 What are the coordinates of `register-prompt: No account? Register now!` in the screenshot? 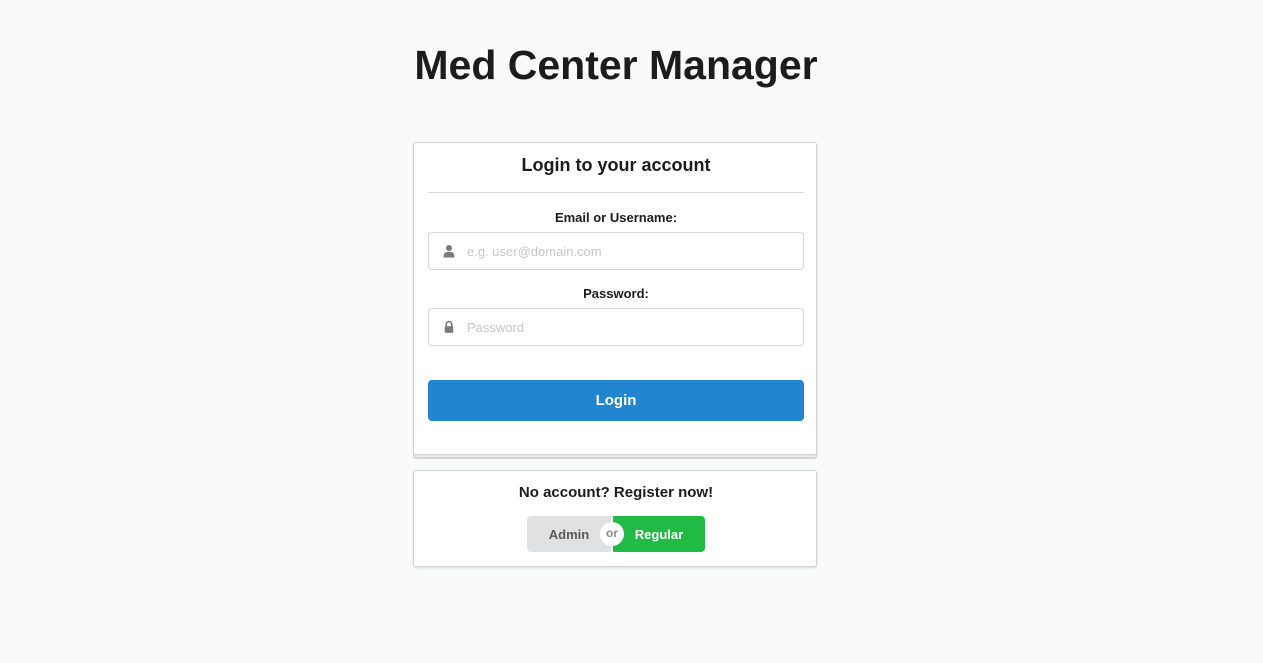 It's located at (616, 492).